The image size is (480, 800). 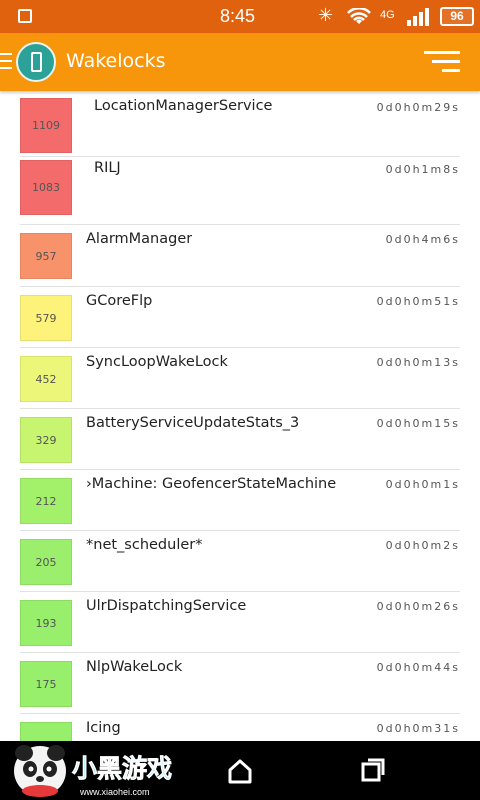 I want to click on wakelock-duration: 0d0h0m44s, so click(x=418, y=667).